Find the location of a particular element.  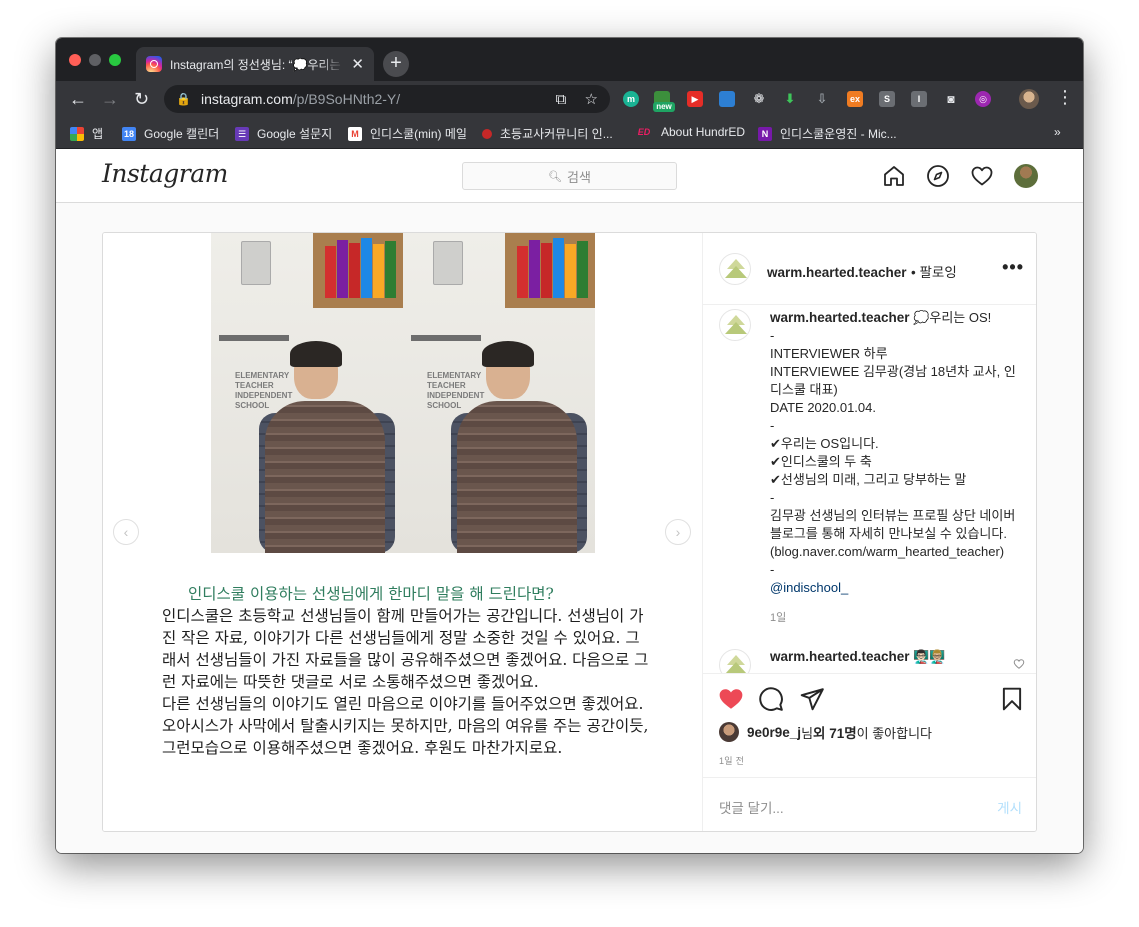

carousel-prev-button: ‹ is located at coordinates (126, 532).